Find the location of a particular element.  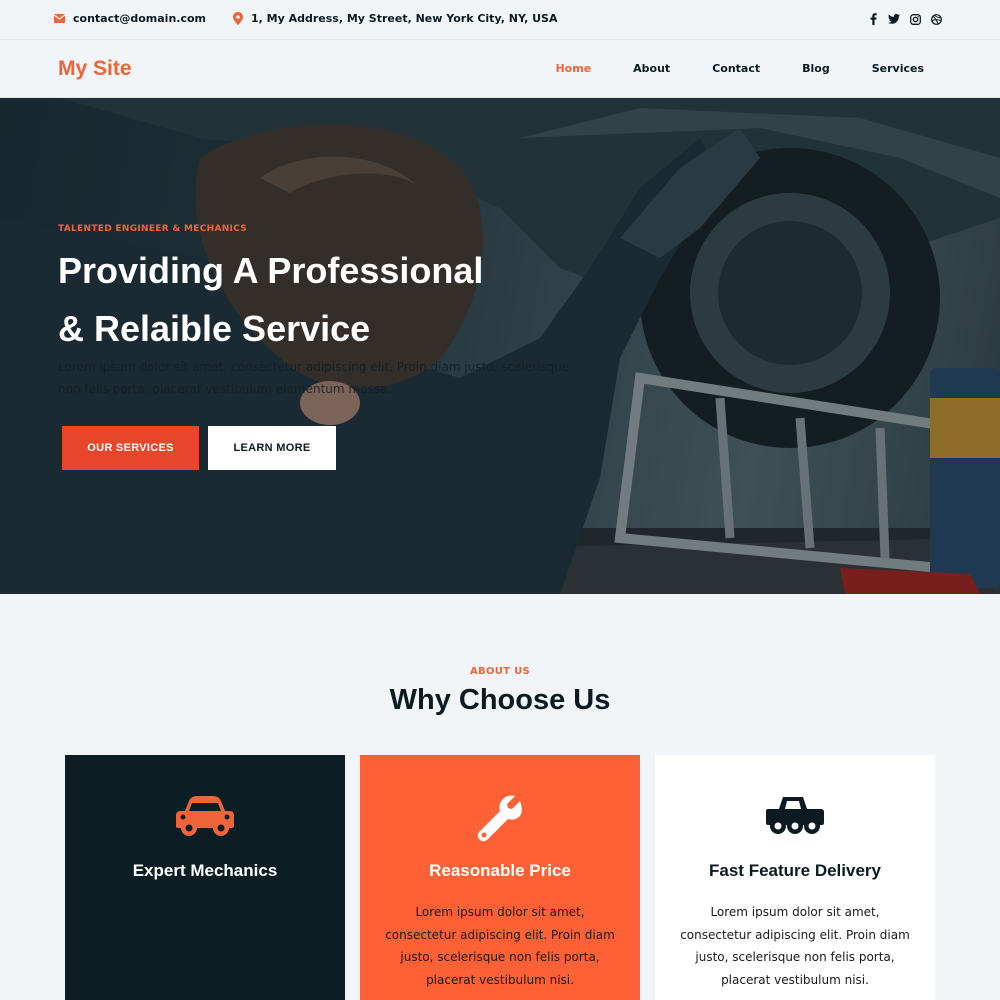

site-logo: My Site is located at coordinates (95, 69).